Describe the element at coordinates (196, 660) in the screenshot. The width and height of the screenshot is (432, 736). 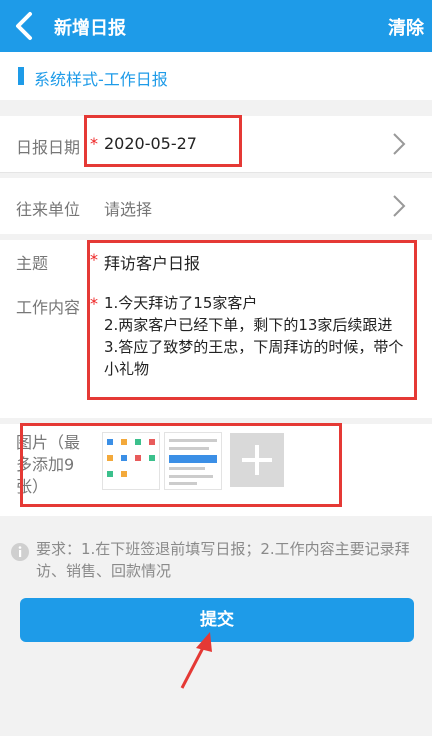
I see `annotation-arrow` at that location.